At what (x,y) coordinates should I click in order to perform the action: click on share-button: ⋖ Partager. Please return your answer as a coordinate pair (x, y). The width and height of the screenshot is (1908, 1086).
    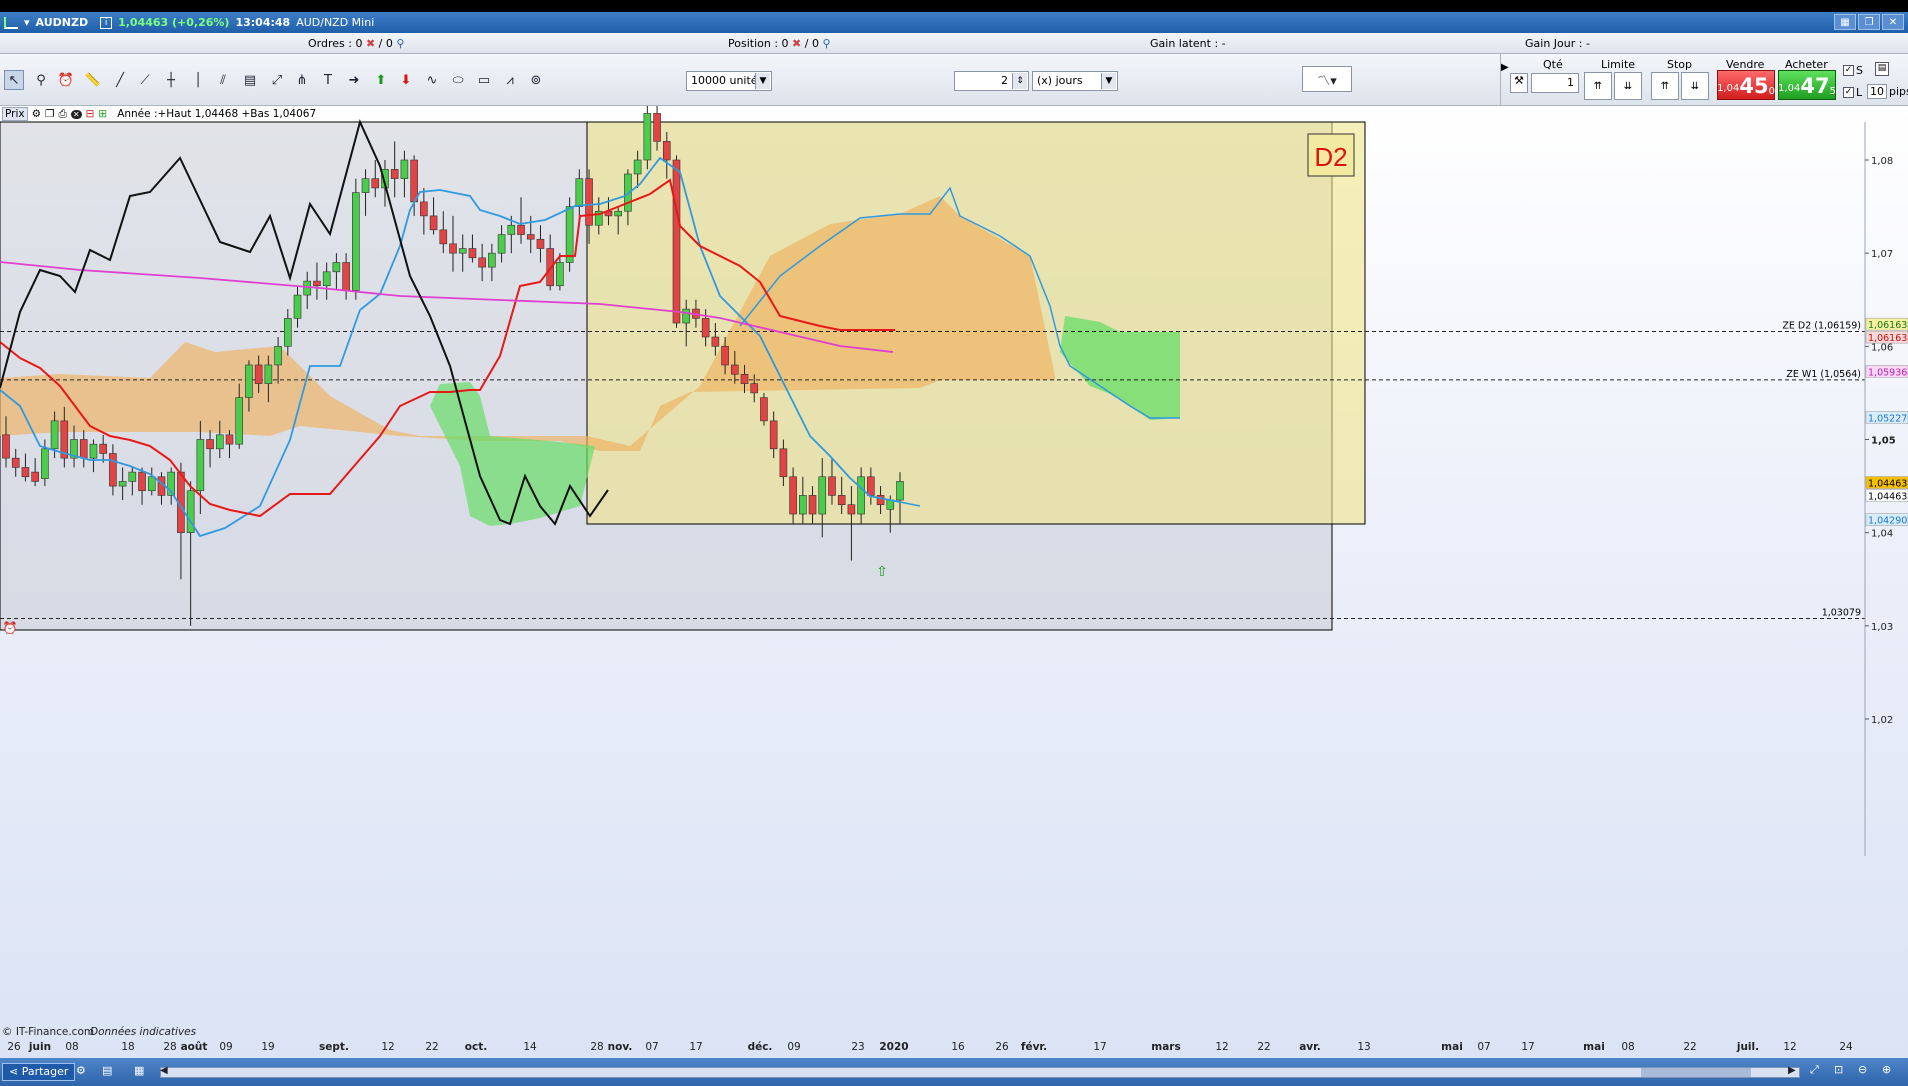
    Looking at the image, I should click on (39, 1072).